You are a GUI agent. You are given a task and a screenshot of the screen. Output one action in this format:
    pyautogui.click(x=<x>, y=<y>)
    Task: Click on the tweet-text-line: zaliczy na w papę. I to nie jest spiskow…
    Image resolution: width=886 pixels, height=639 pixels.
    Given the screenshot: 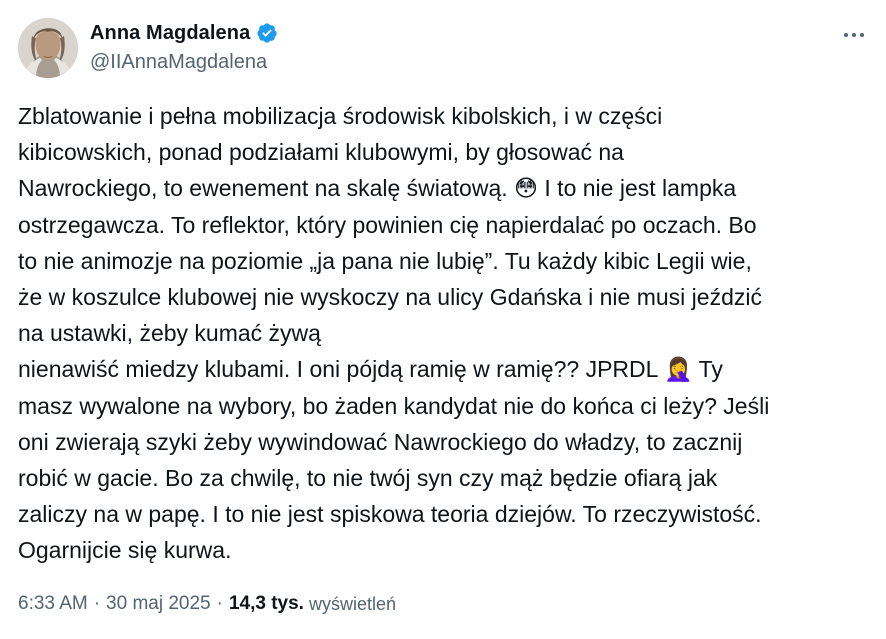 What is the action you would take?
    pyautogui.click(x=390, y=514)
    